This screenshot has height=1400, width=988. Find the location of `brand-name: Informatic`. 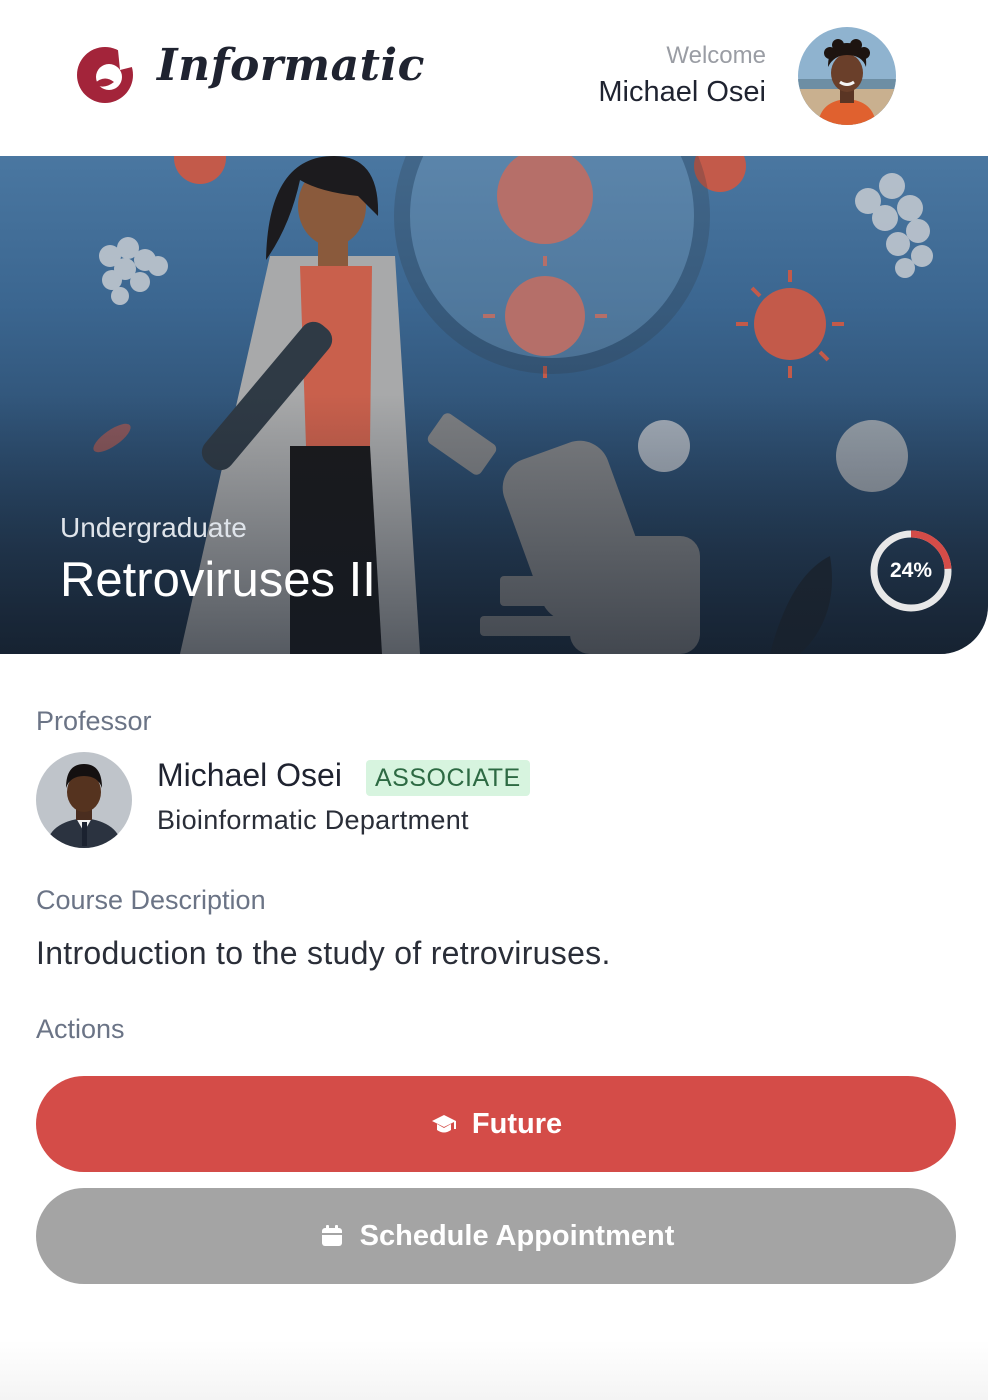

brand-name: Informatic is located at coordinates (291, 65).